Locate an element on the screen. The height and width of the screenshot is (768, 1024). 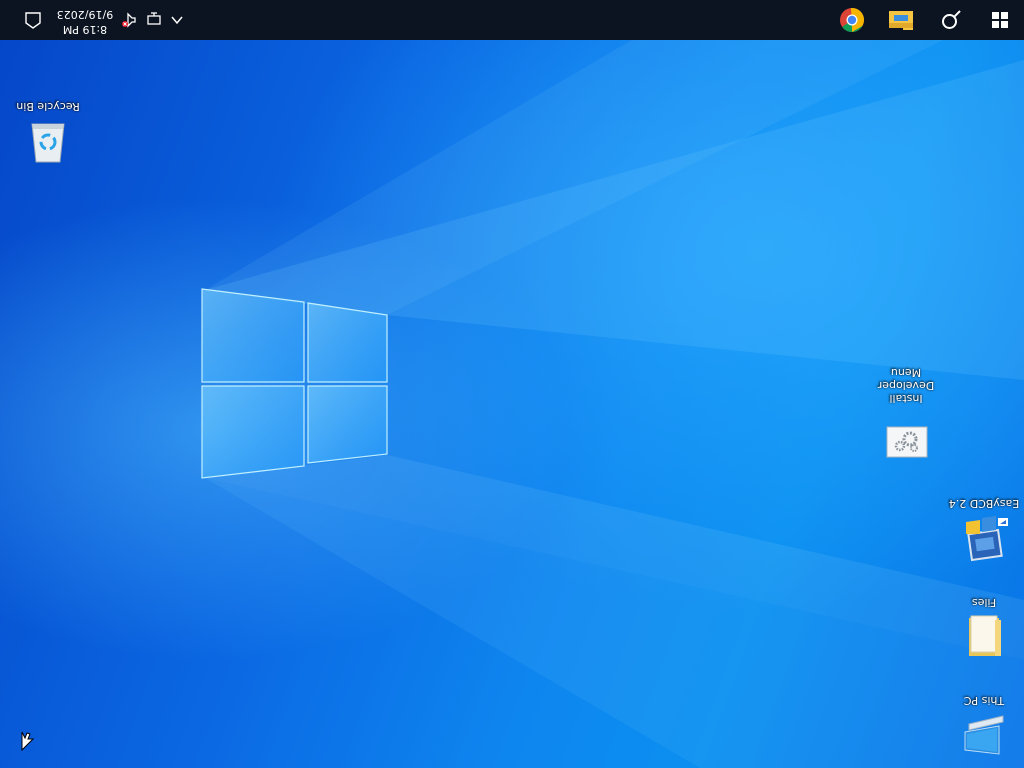
file-explorer-icon is located at coordinates (901, 20).